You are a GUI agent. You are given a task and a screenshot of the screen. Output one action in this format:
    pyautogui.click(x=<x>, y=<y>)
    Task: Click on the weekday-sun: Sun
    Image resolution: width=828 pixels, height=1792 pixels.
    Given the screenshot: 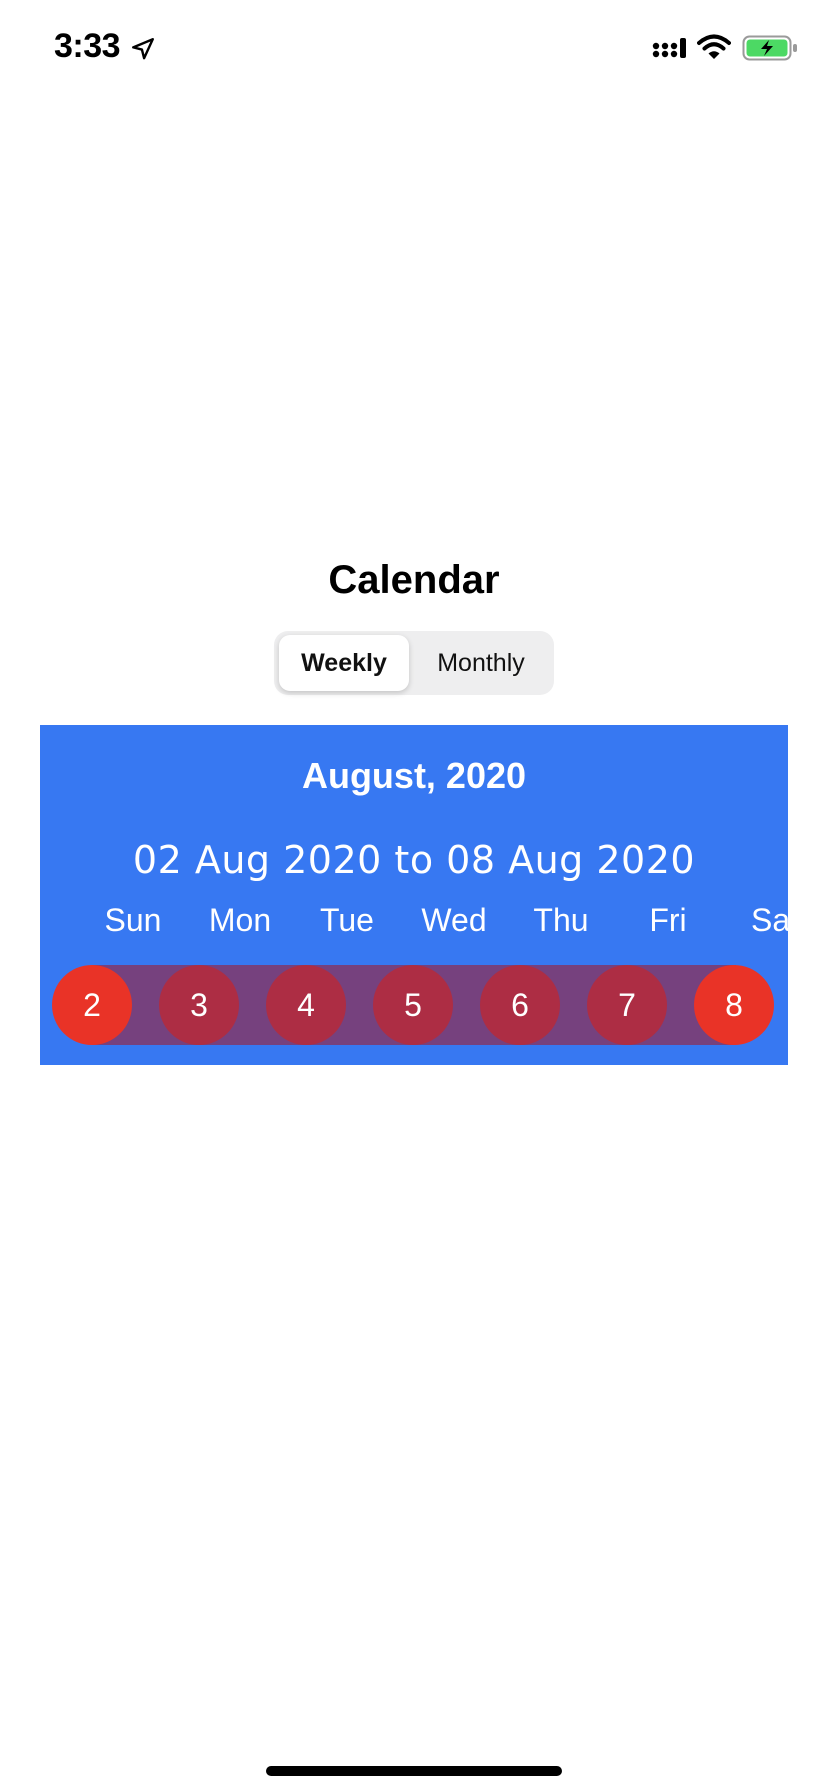 What is the action you would take?
    pyautogui.click(x=133, y=920)
    